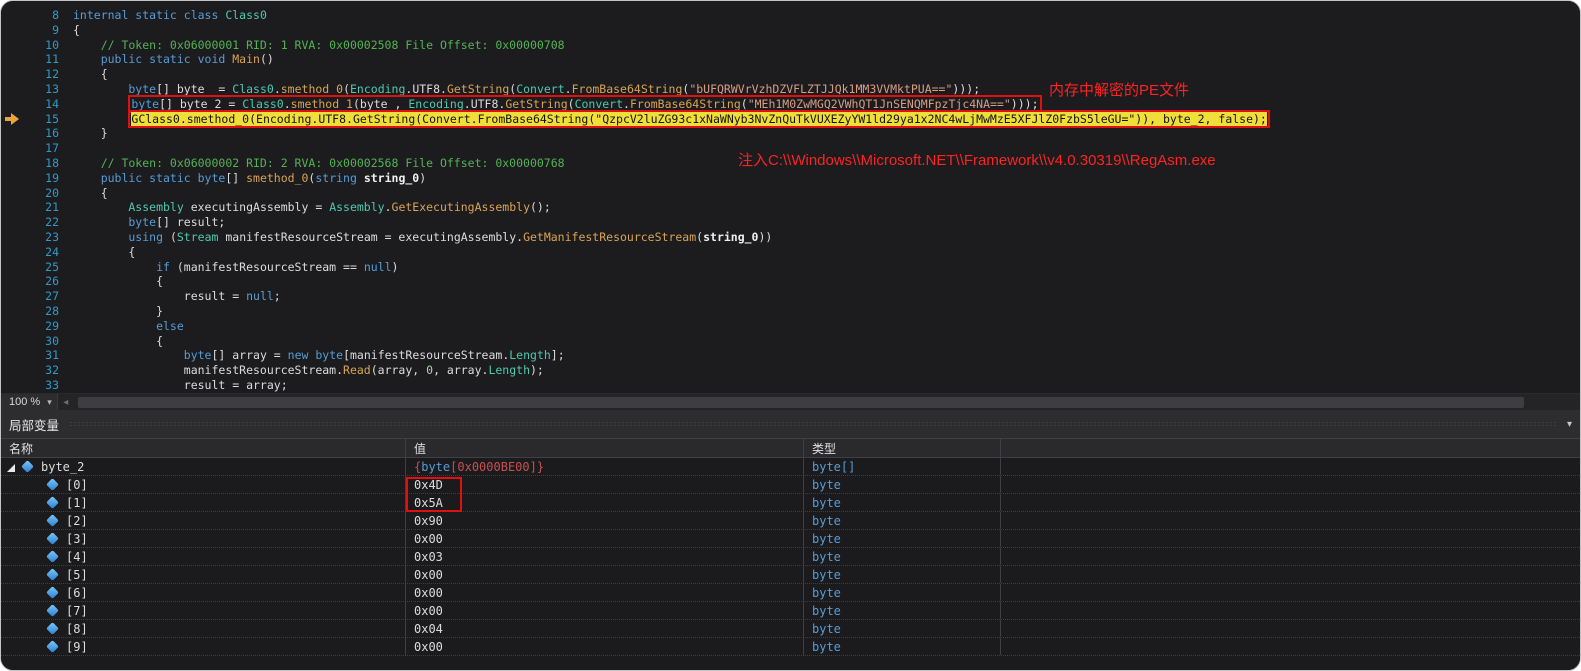 The height and width of the screenshot is (671, 1581). What do you see at coordinates (33, 15) in the screenshot?
I see `line-number: 8` at bounding box center [33, 15].